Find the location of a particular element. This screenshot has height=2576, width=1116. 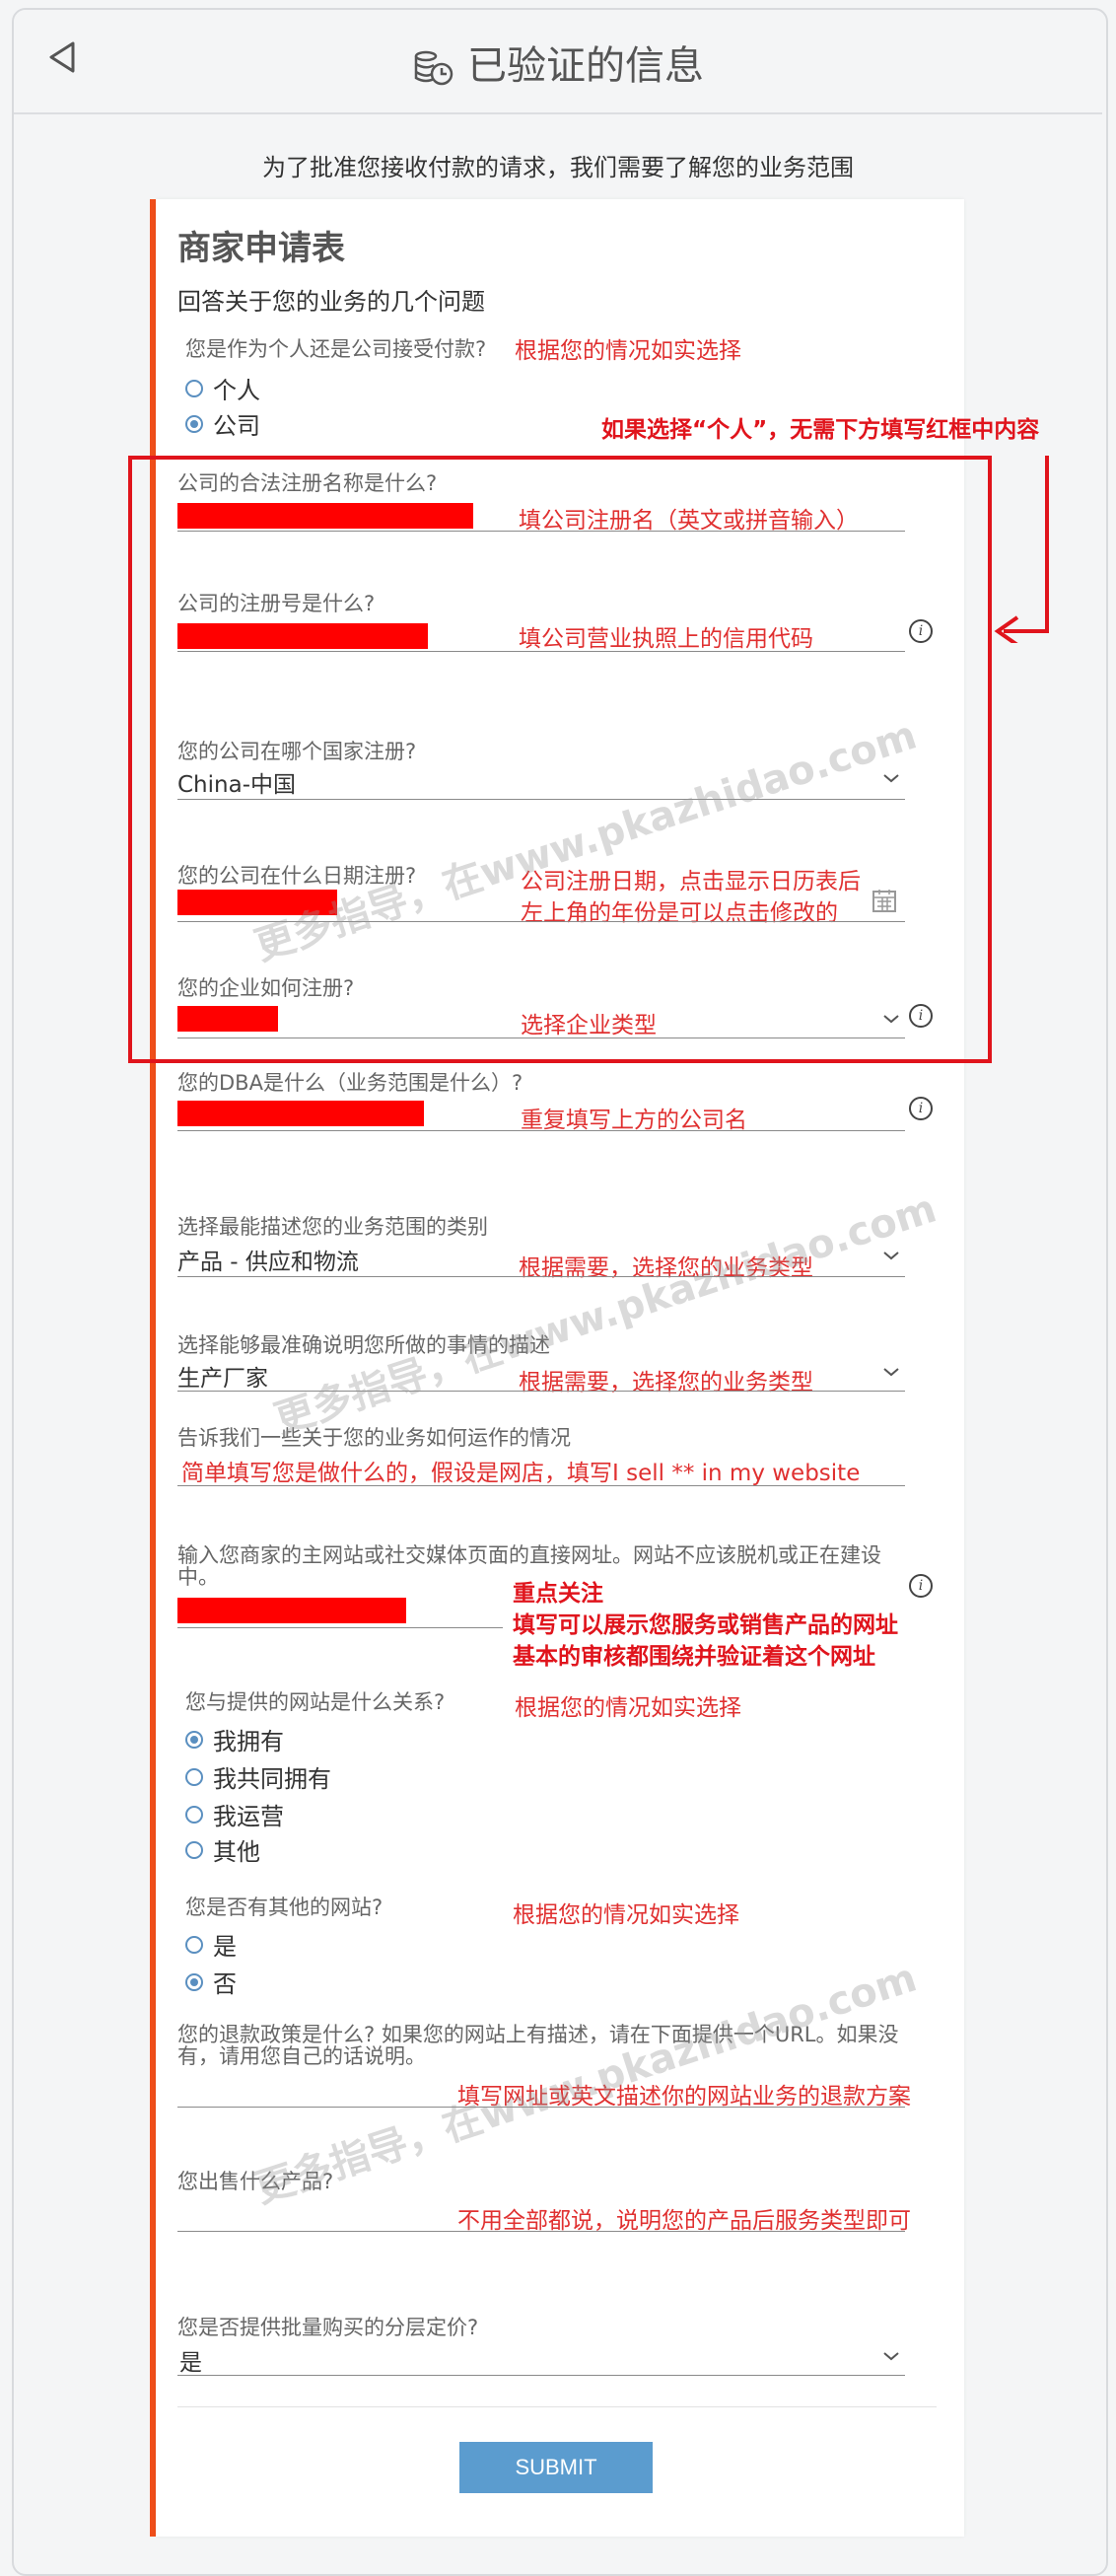

annotation-other-sites: 根据您的情况如实选择 is located at coordinates (626, 1915).